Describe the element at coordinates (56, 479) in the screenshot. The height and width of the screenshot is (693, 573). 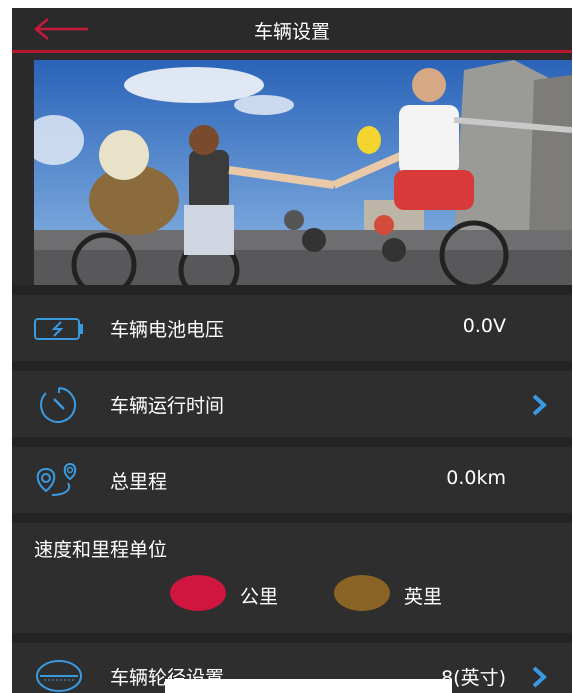
I see `route-pin-icon` at that location.